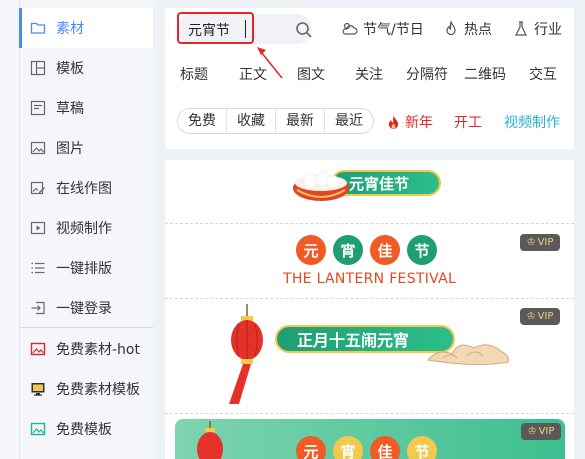 The image size is (585, 459). Describe the element at coordinates (427, 74) in the screenshot. I see `tab-divider: 分隔符` at that location.